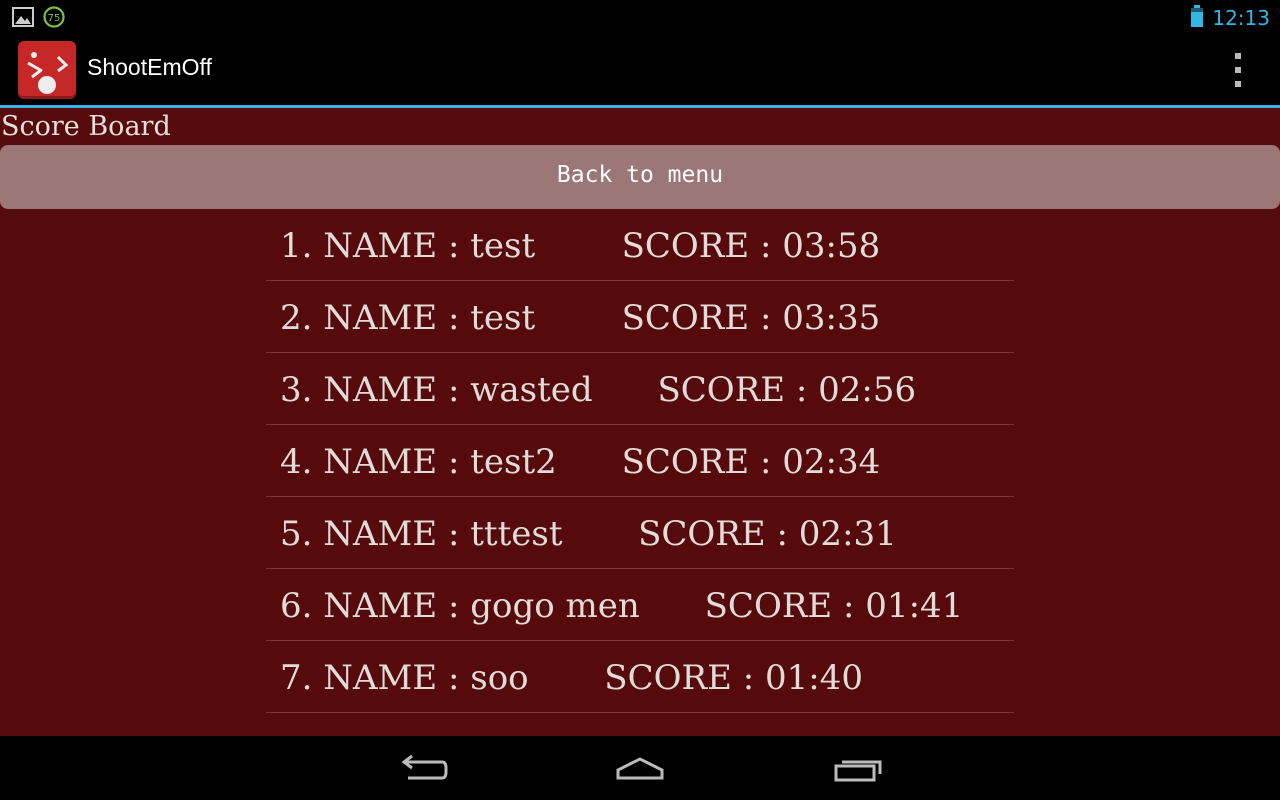 The height and width of the screenshot is (800, 1280). What do you see at coordinates (1241, 18) in the screenshot?
I see `clock: 12:13` at bounding box center [1241, 18].